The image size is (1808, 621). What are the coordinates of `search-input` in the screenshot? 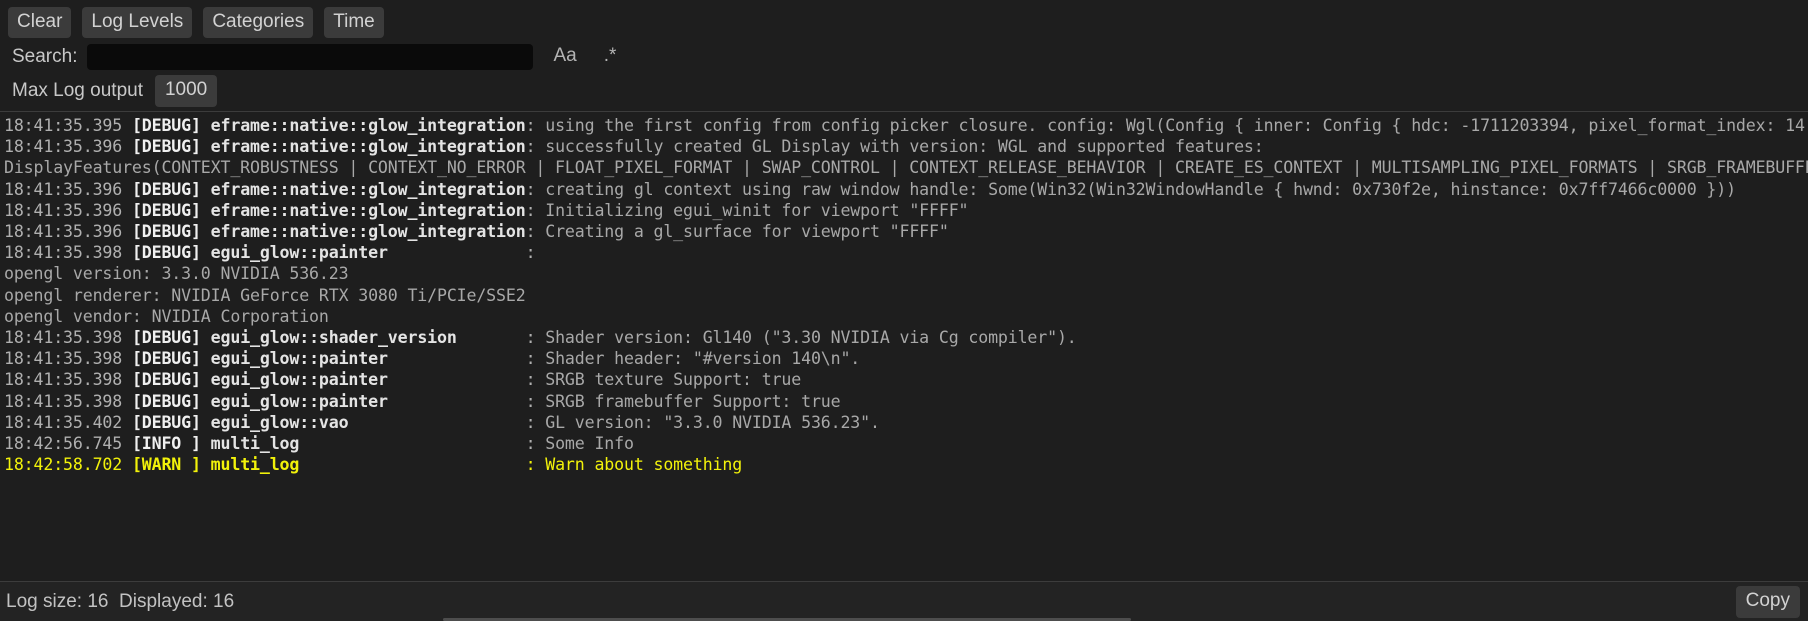 It's located at (310, 57).